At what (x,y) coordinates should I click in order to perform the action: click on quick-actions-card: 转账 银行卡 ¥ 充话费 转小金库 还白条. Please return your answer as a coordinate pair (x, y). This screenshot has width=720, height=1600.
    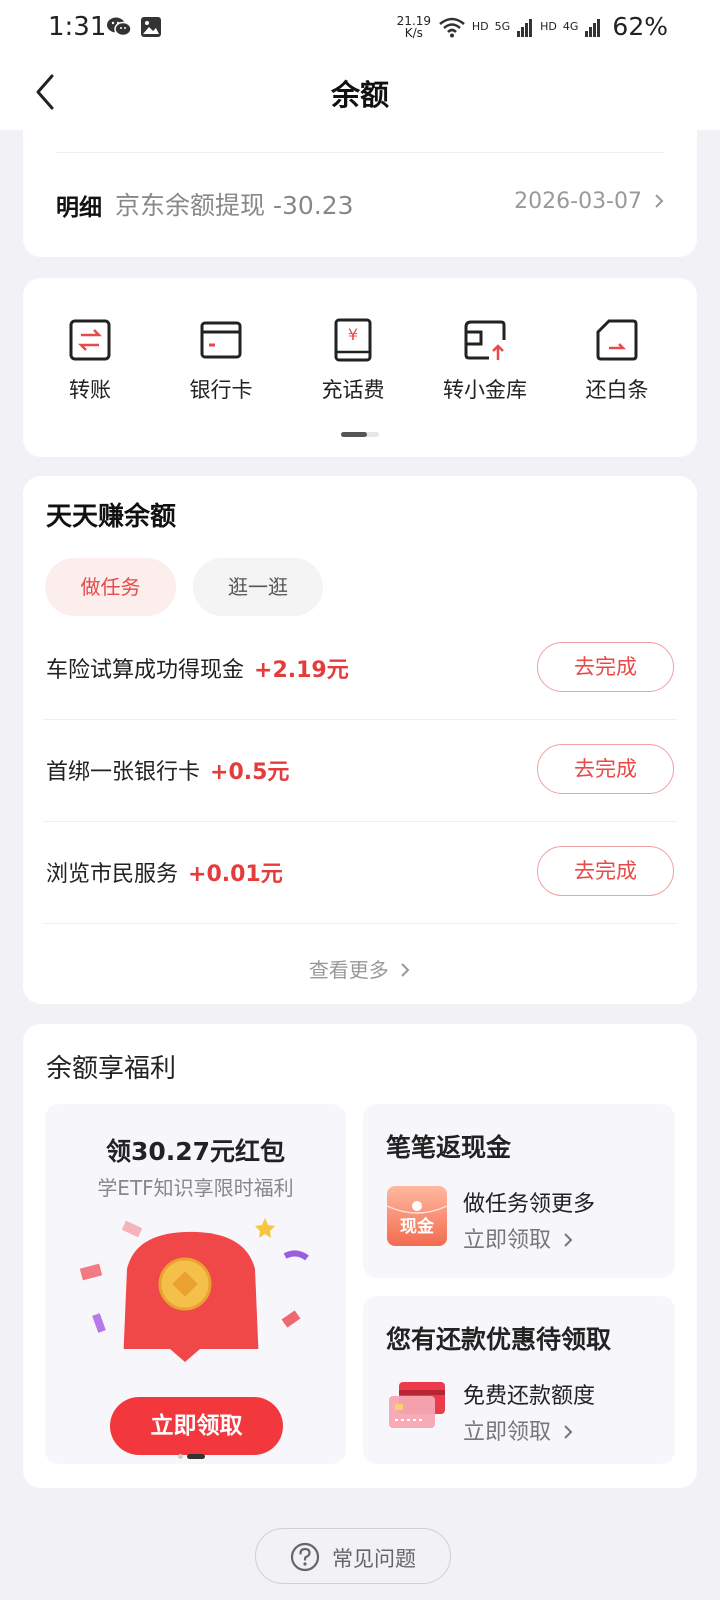
    Looking at the image, I should click on (360, 367).